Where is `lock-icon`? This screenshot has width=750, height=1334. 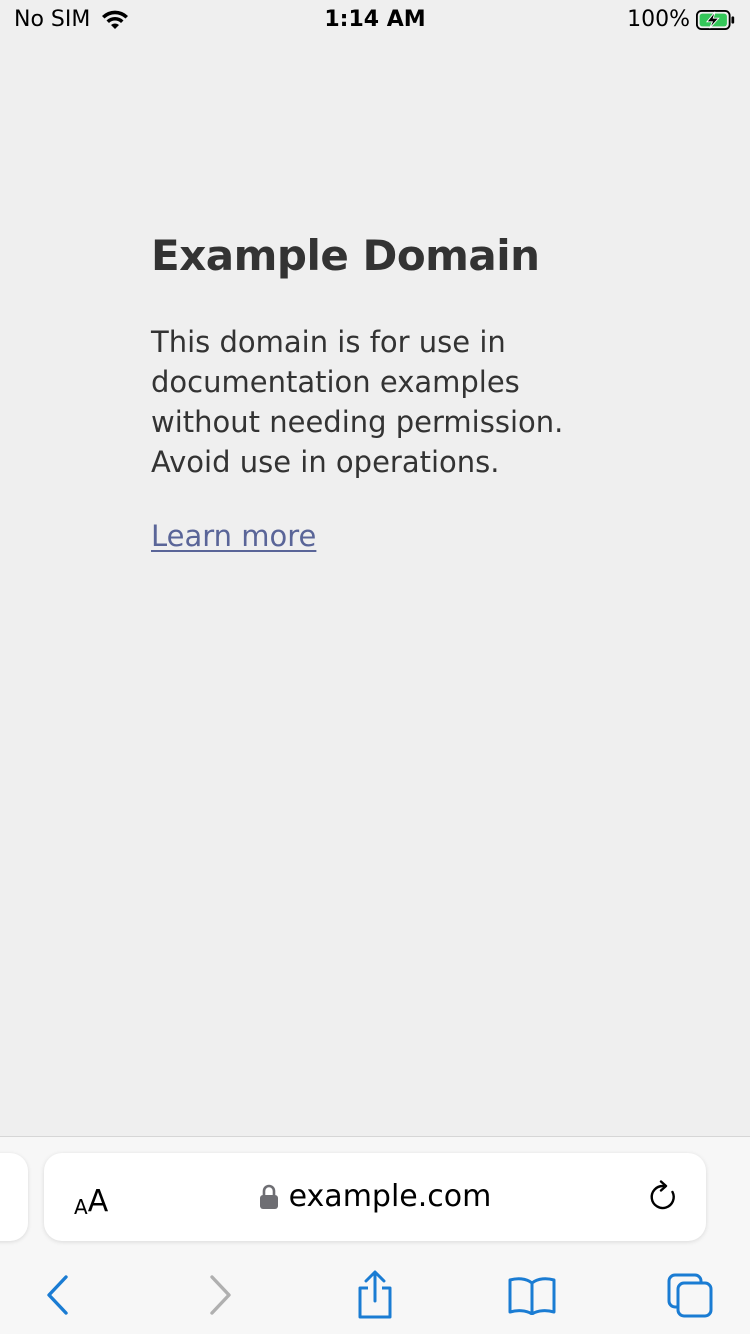 lock-icon is located at coordinates (268, 1196).